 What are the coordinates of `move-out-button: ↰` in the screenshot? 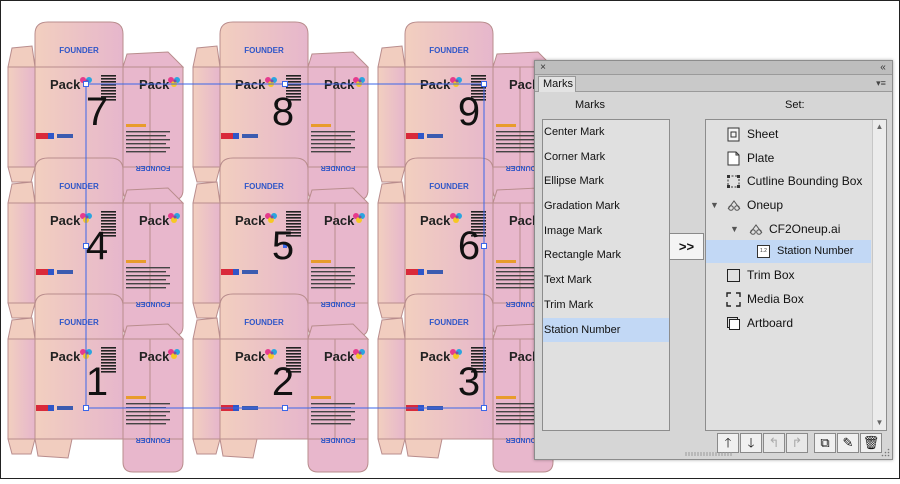 It's located at (774, 443).